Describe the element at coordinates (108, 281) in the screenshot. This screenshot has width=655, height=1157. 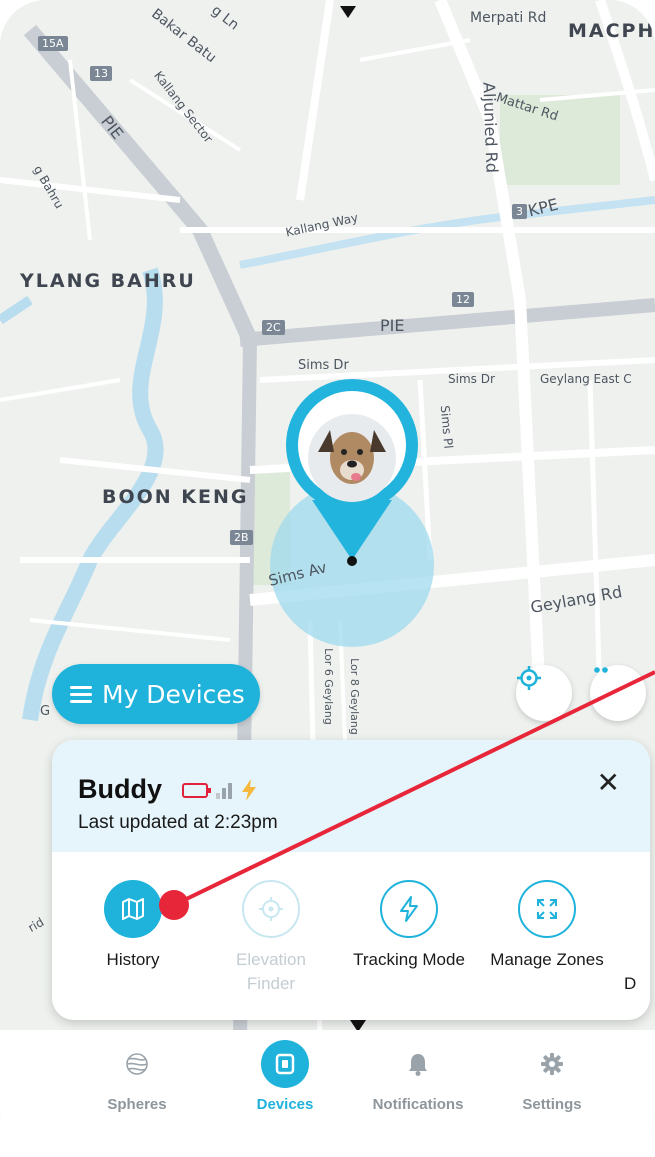
I see `map-label: YLANG BAHRU` at that location.